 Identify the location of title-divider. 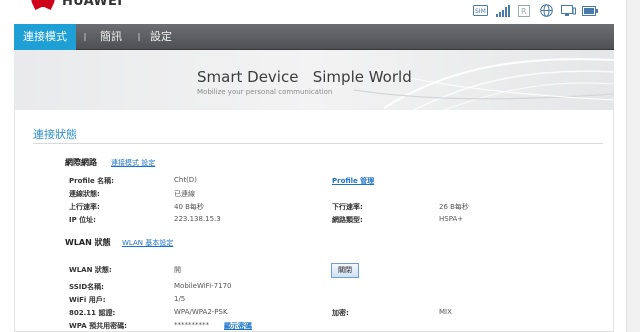
(318, 143).